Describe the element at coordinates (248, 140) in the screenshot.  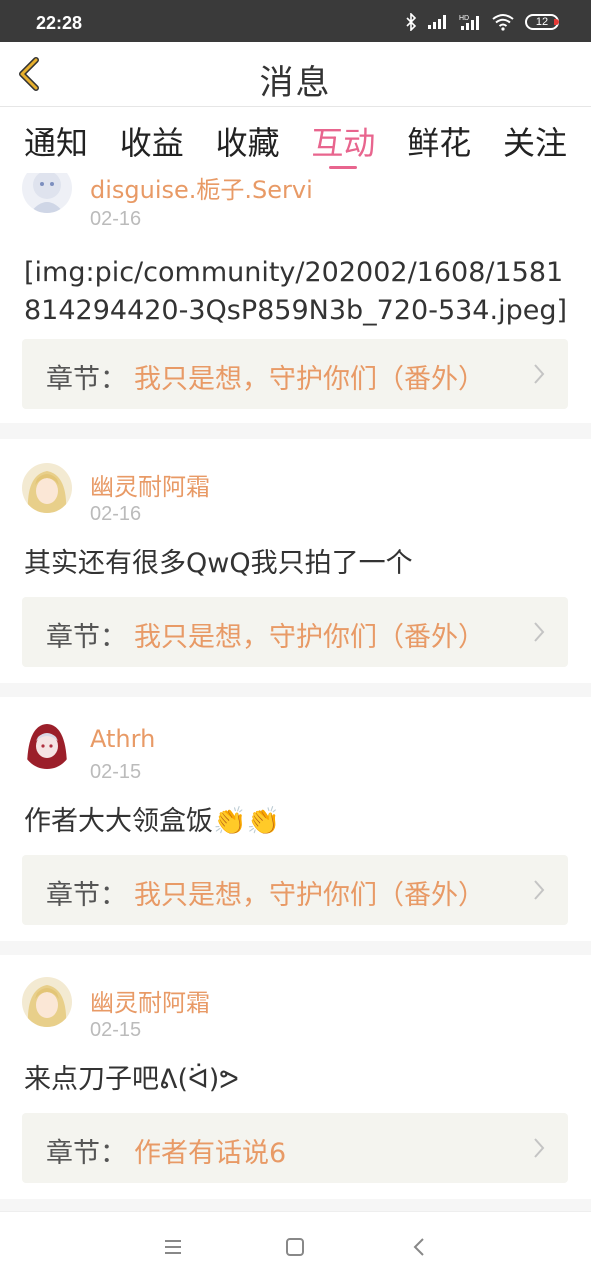
I see `tab-favorites: 收藏` at that location.